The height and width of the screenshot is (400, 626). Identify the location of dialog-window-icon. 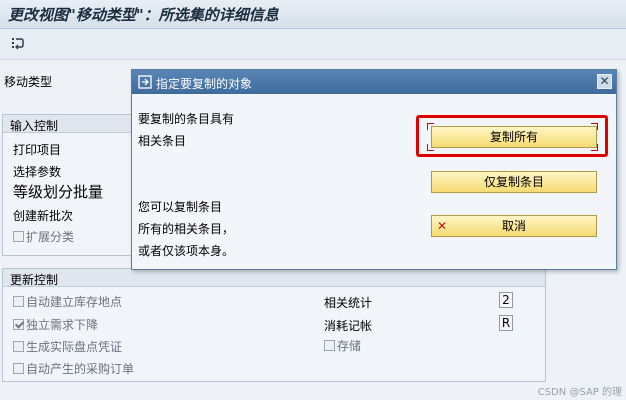
(145, 82).